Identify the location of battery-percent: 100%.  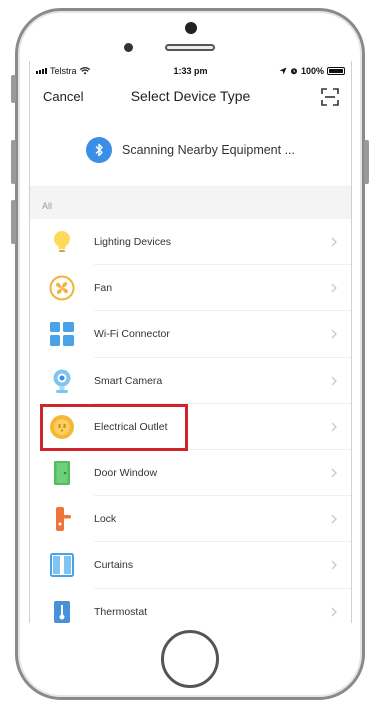
(312, 71).